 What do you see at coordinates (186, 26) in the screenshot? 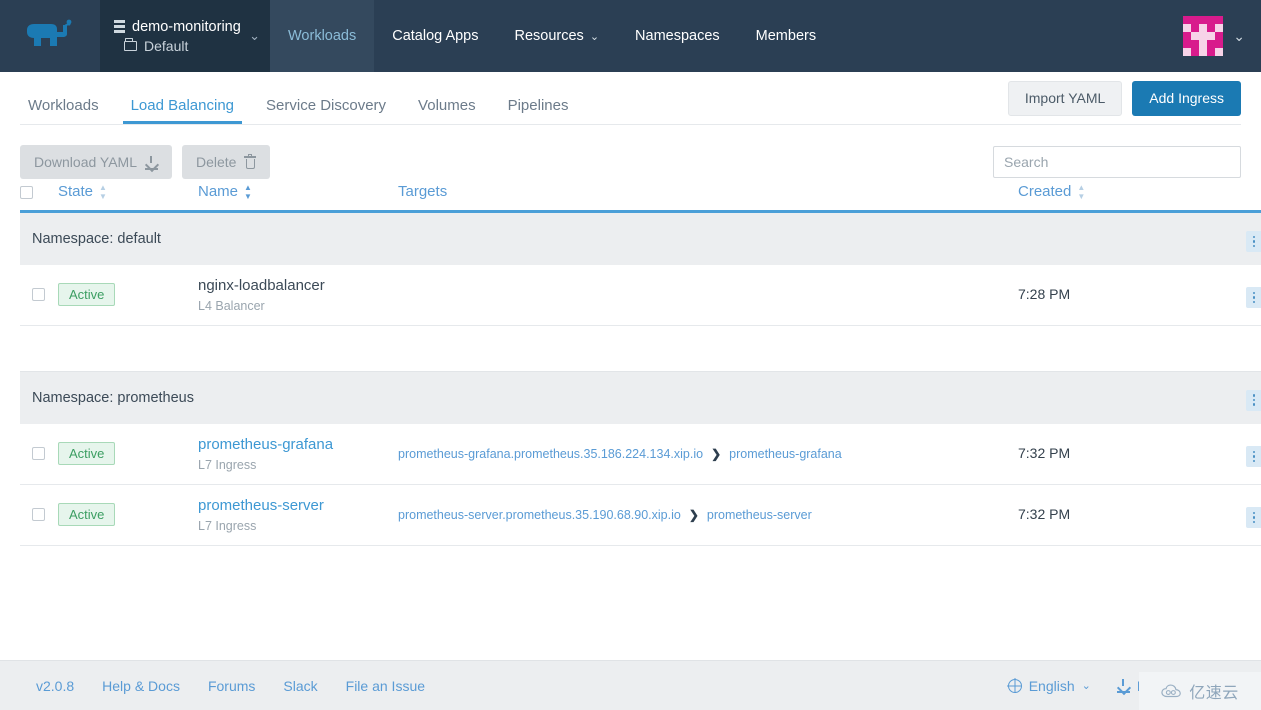
I see `cluster-name: demo-monitoring` at bounding box center [186, 26].